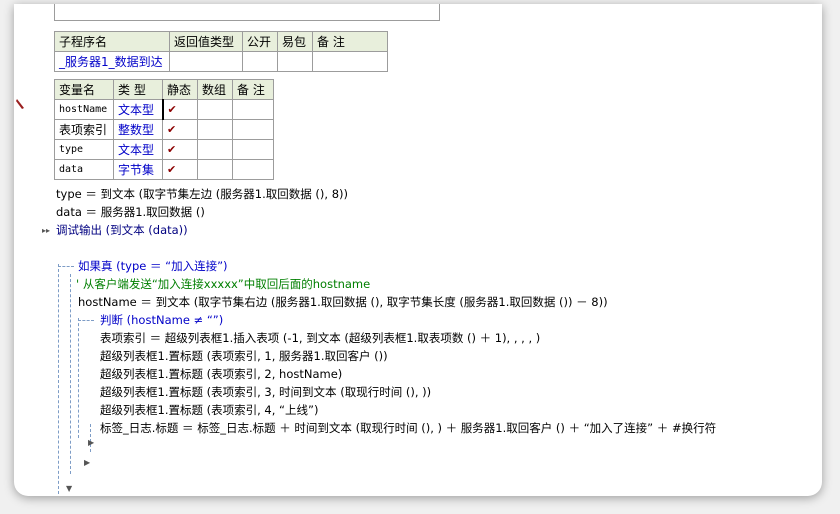  I want to click on flow-line-if, so click(70, 374).